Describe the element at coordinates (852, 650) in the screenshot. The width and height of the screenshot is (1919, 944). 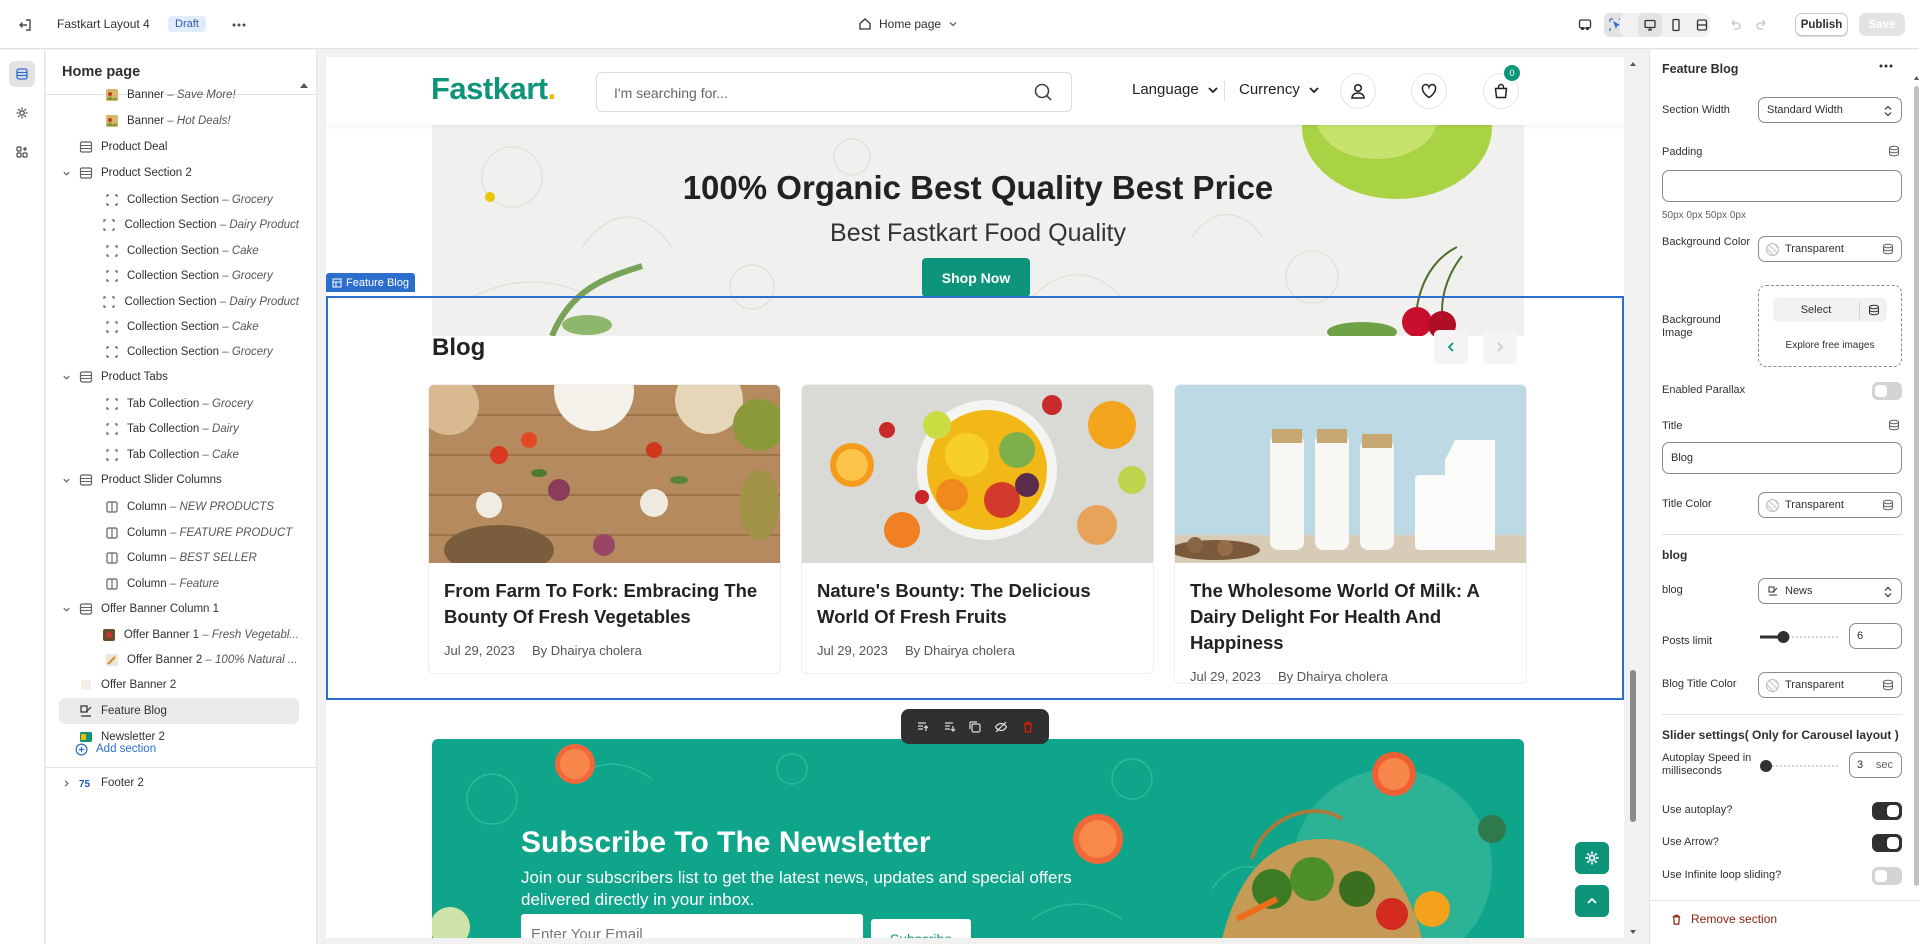
I see `blog-card-date: Jul 29, 2023` at that location.